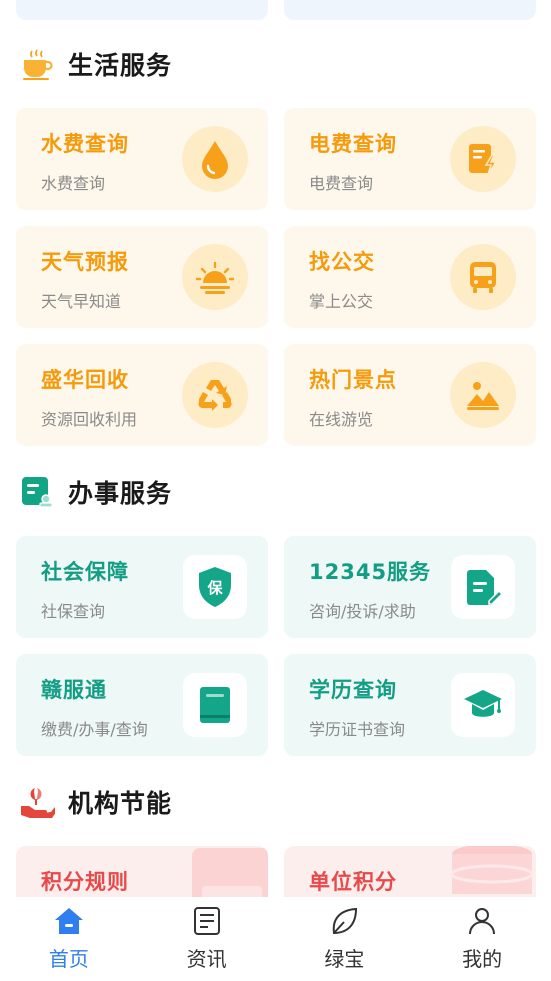  I want to click on card-subtitle: 掌上公交, so click(341, 301).